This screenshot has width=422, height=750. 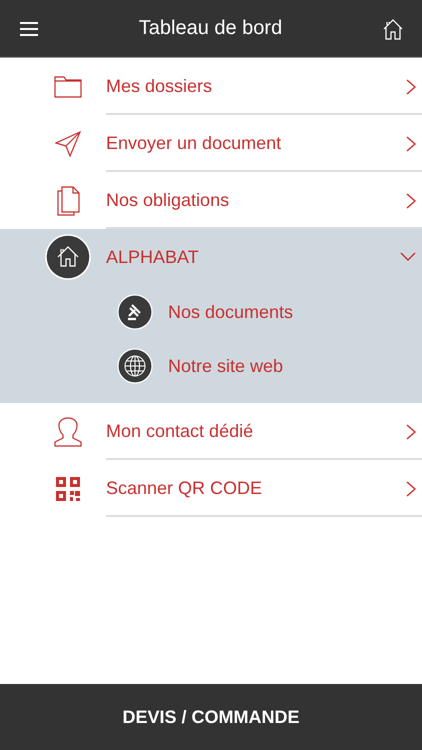 I want to click on quote-order-button: DEVIS / COMMANDE, so click(x=211, y=717).